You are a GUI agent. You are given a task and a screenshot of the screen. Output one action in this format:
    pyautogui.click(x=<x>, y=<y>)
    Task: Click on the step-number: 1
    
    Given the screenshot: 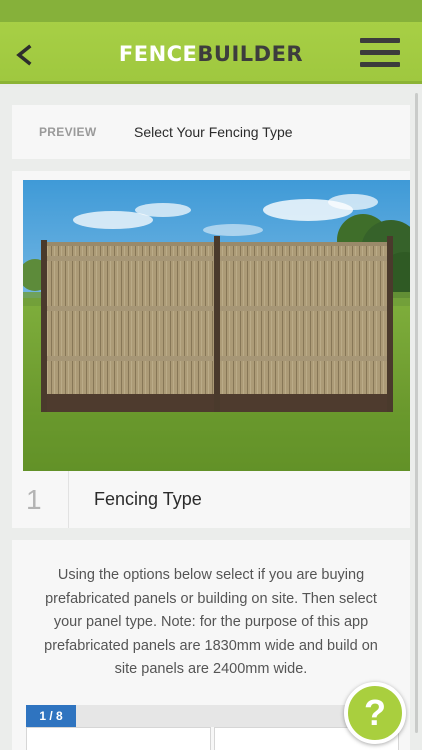 What is the action you would take?
    pyautogui.click(x=34, y=499)
    